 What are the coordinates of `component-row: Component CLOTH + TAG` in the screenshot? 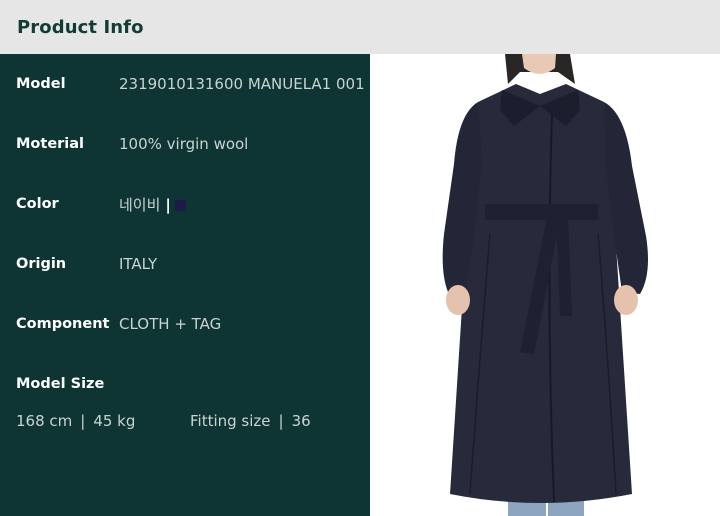 It's located at (185, 324).